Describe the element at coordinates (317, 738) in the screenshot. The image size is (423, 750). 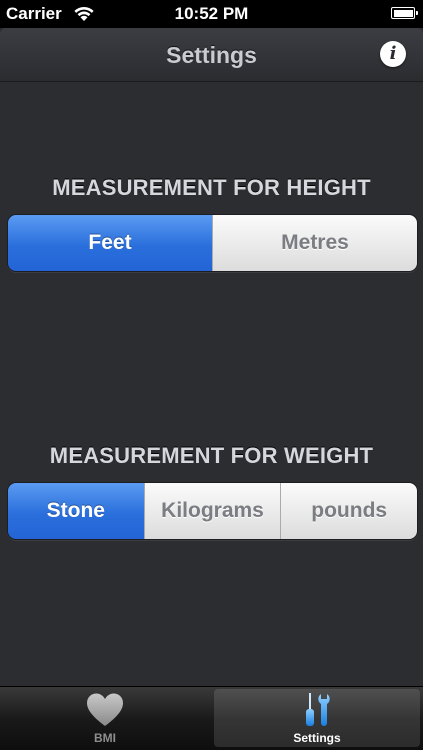
I see `tab-settings-label: Settings` at that location.